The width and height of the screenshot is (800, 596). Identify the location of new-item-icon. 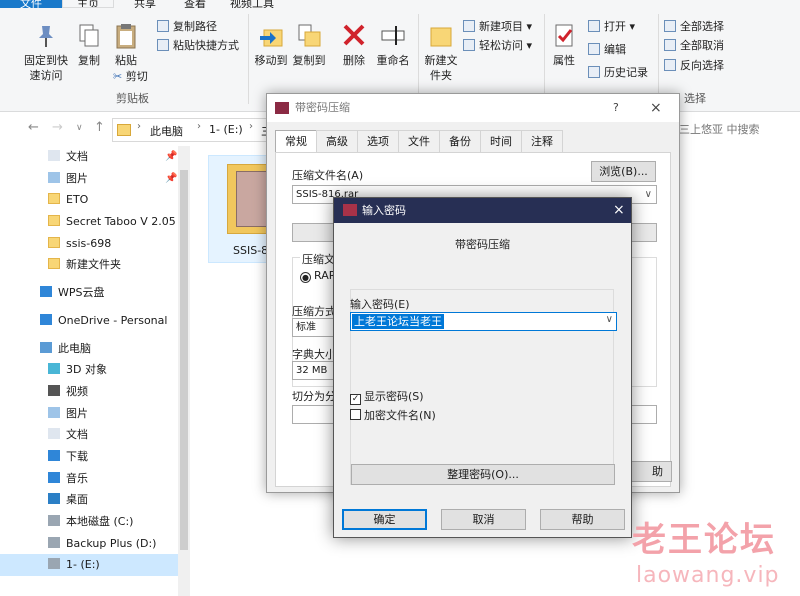
(469, 26).